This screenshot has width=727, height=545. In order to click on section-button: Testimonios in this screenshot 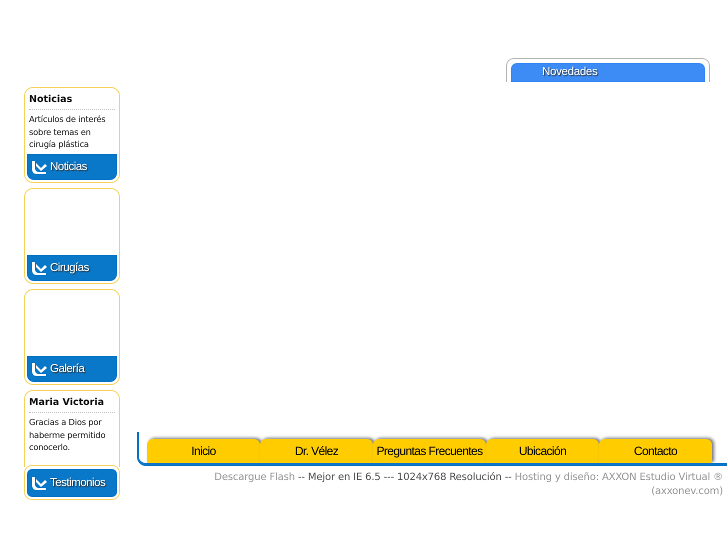, I will do `click(72, 483)`.